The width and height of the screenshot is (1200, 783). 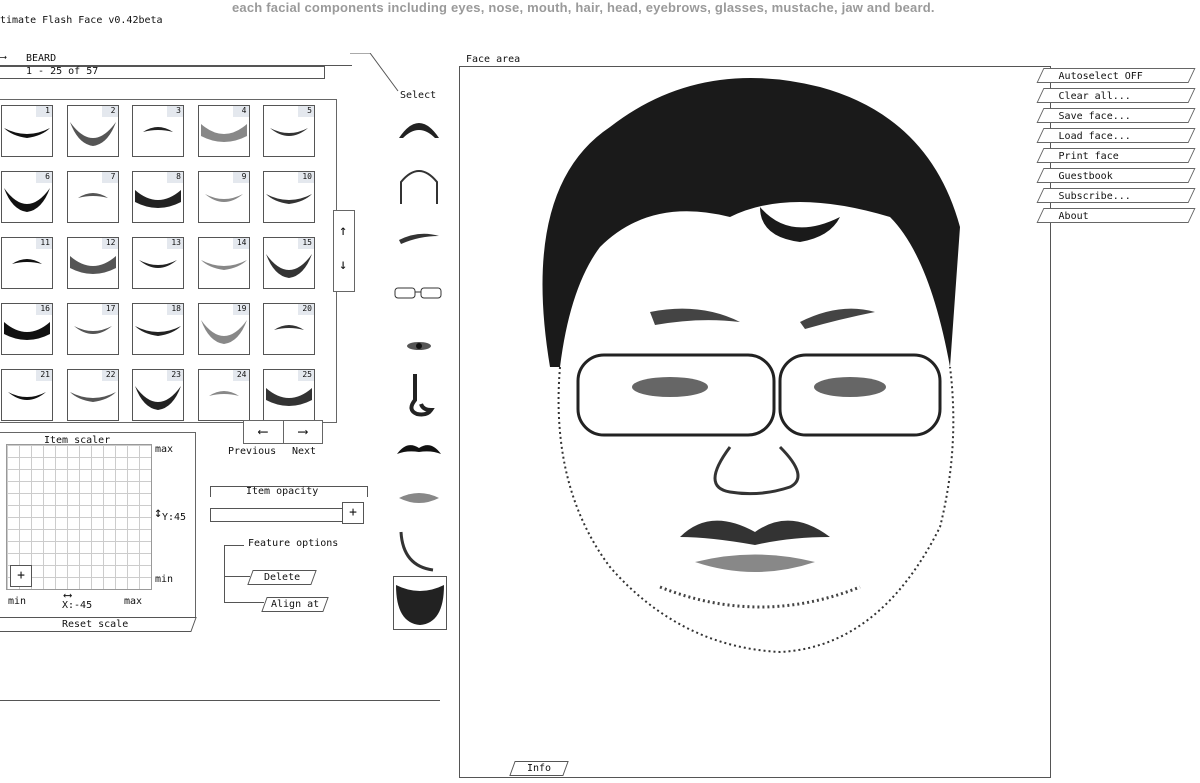 What do you see at coordinates (199, 72) in the screenshot?
I see `category-header: ⟶ BEARD 1 - 25 of 57` at bounding box center [199, 72].